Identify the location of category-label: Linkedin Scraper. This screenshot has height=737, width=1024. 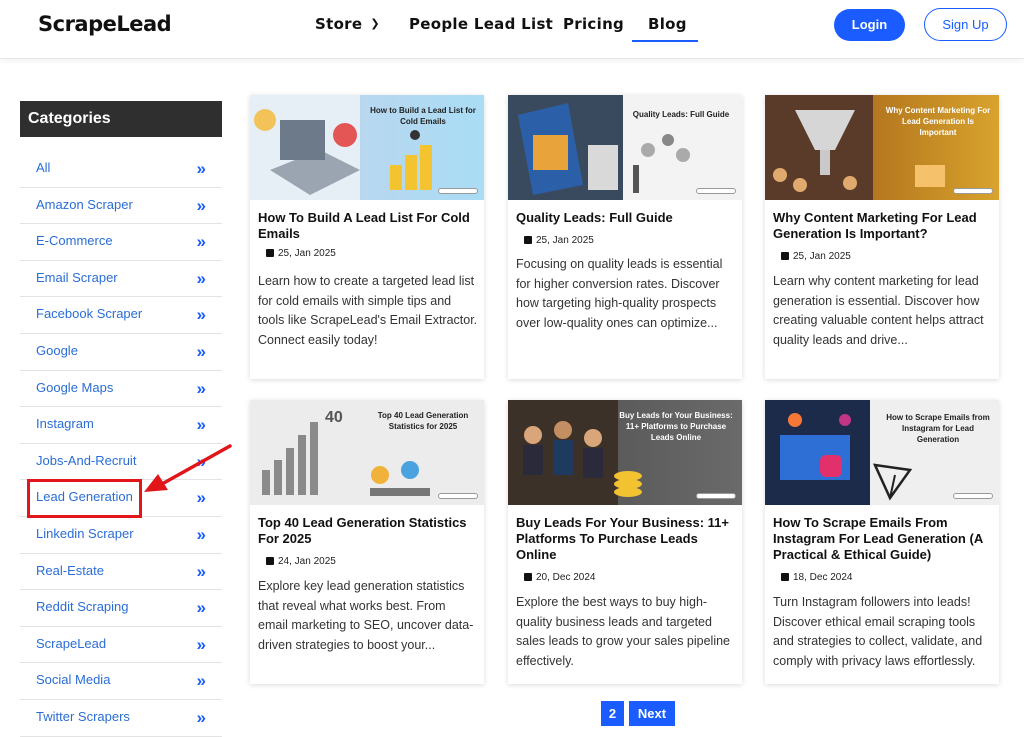
(85, 533).